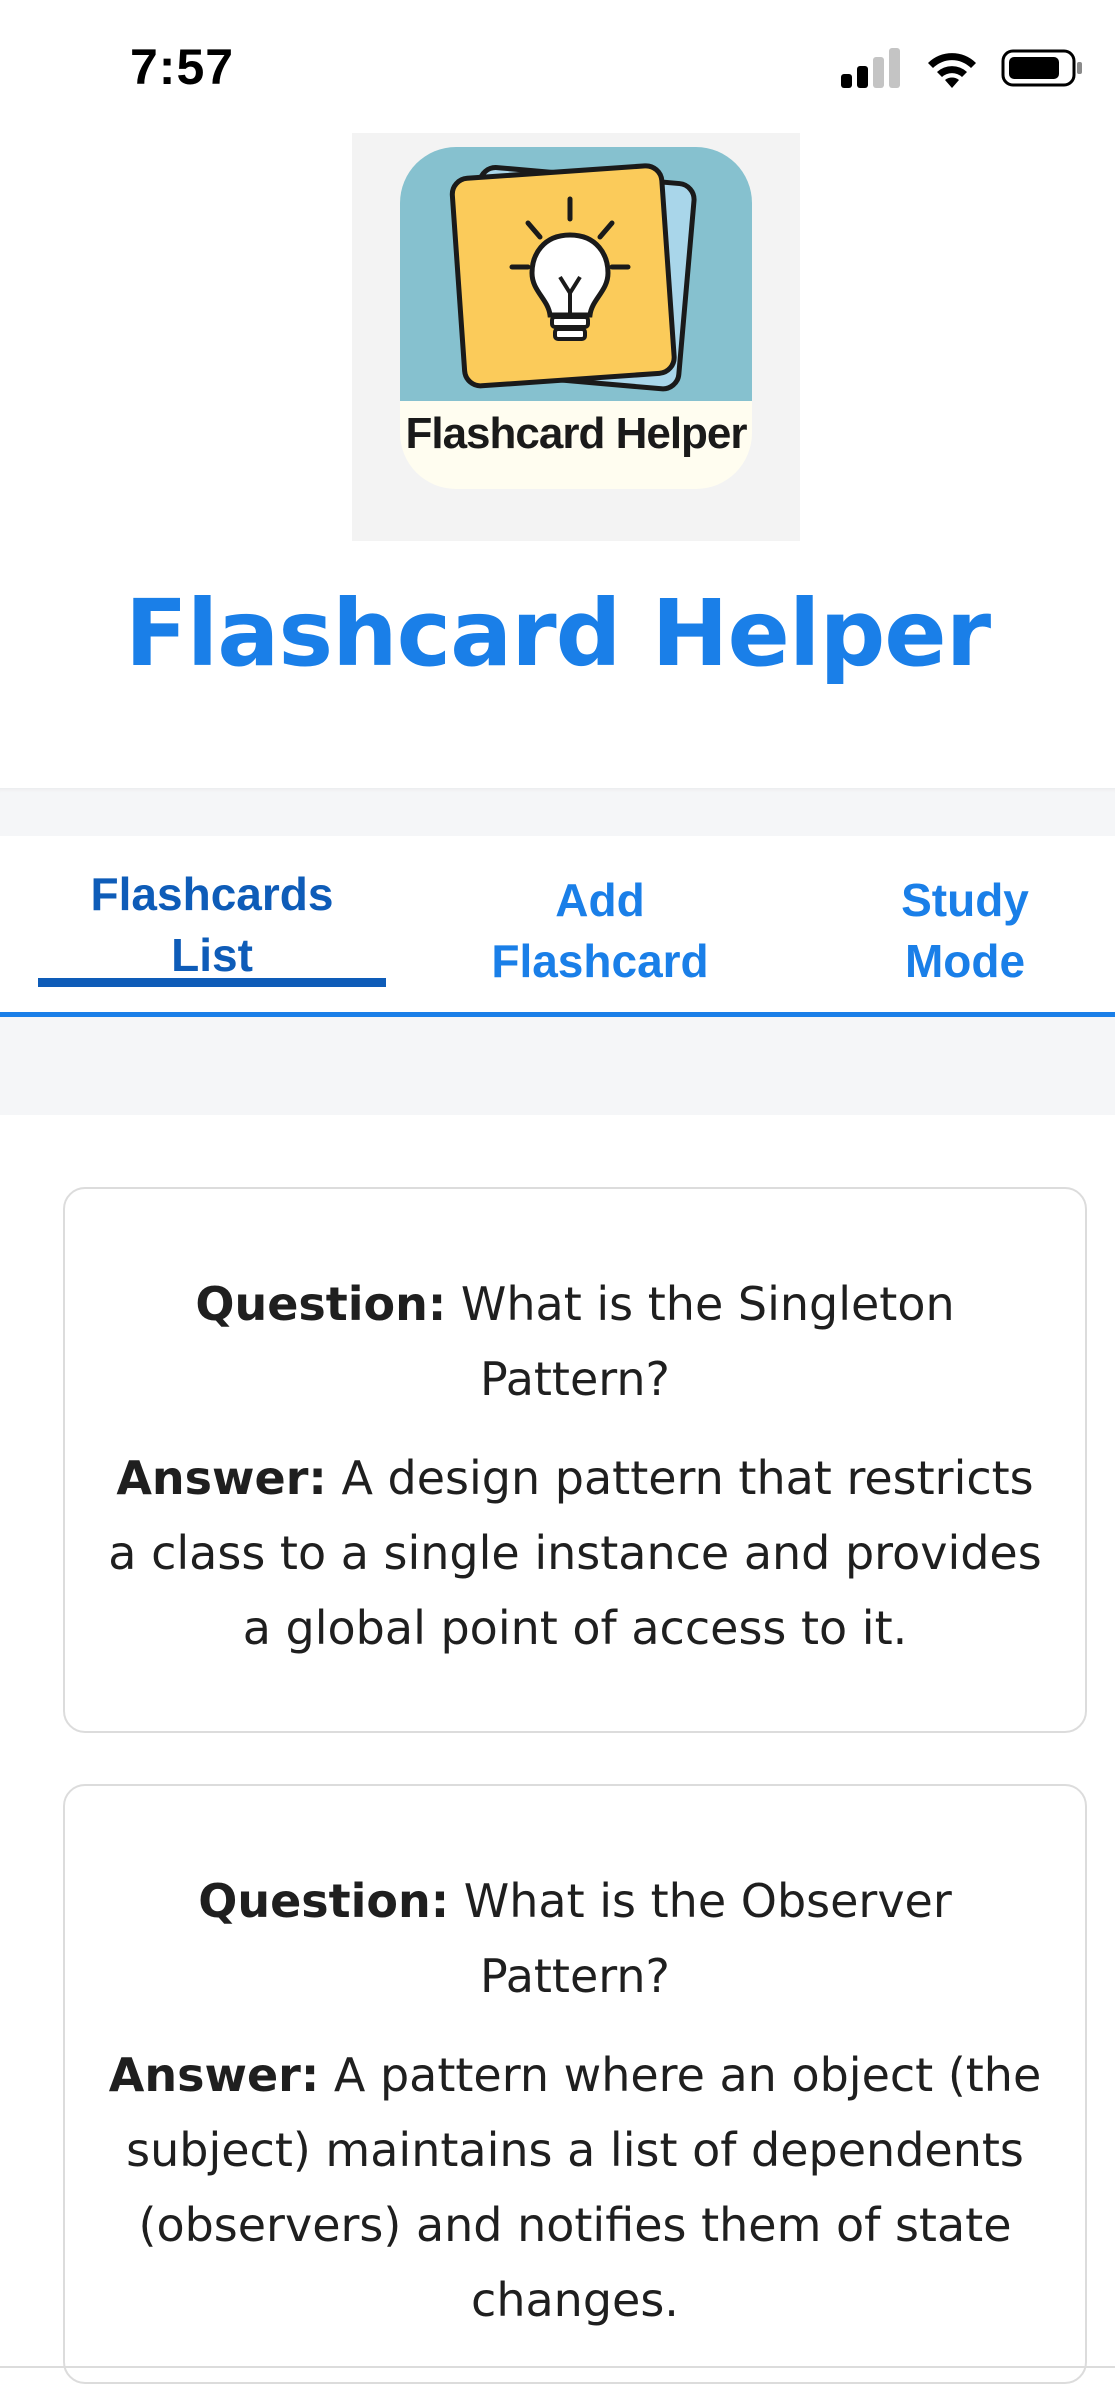 Image resolution: width=1115 pixels, height=2384 pixels. Describe the element at coordinates (557, 1066) in the screenshot. I see `content-separator` at that location.